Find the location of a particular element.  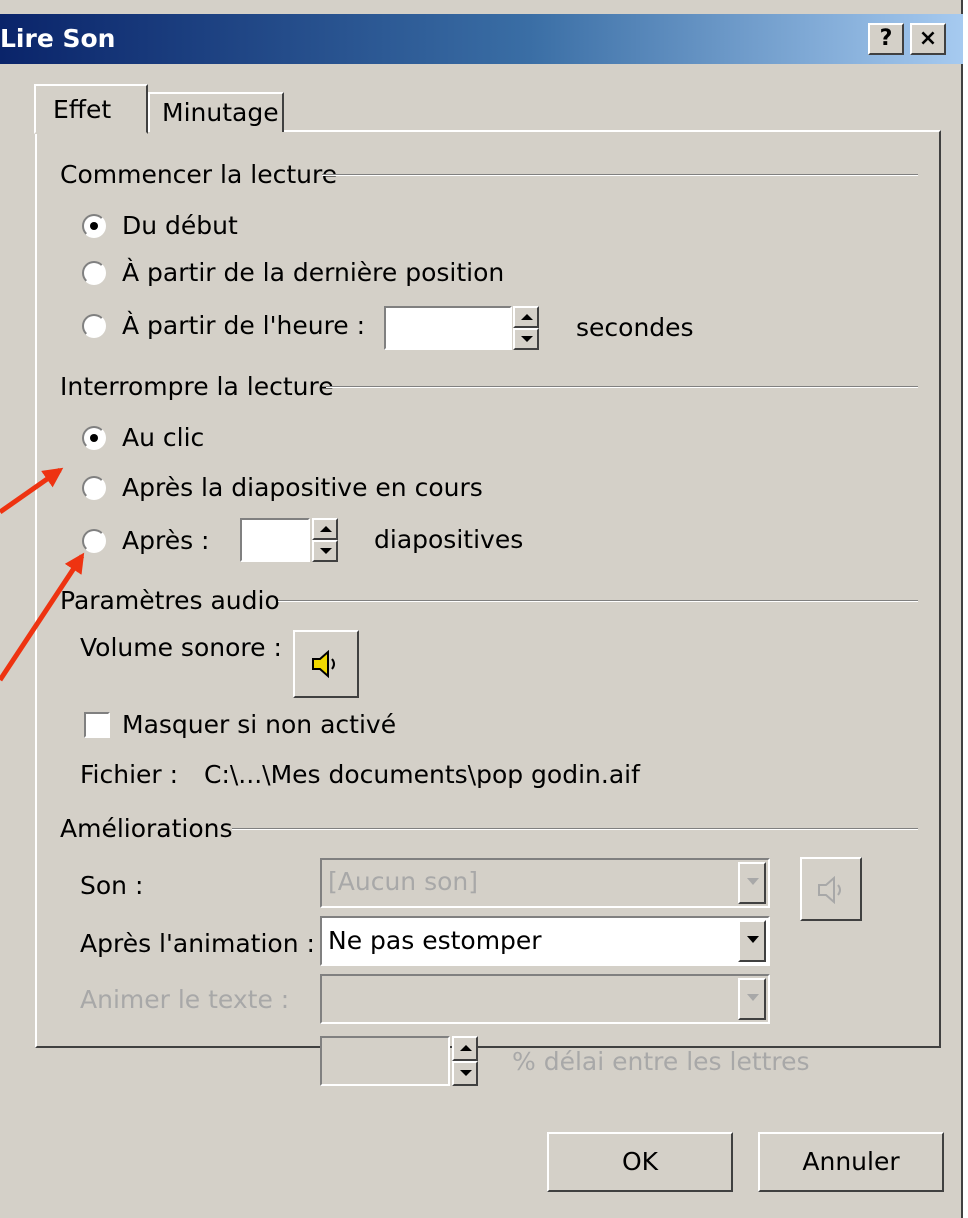

tab-effet: Effet is located at coordinates (91, 109).